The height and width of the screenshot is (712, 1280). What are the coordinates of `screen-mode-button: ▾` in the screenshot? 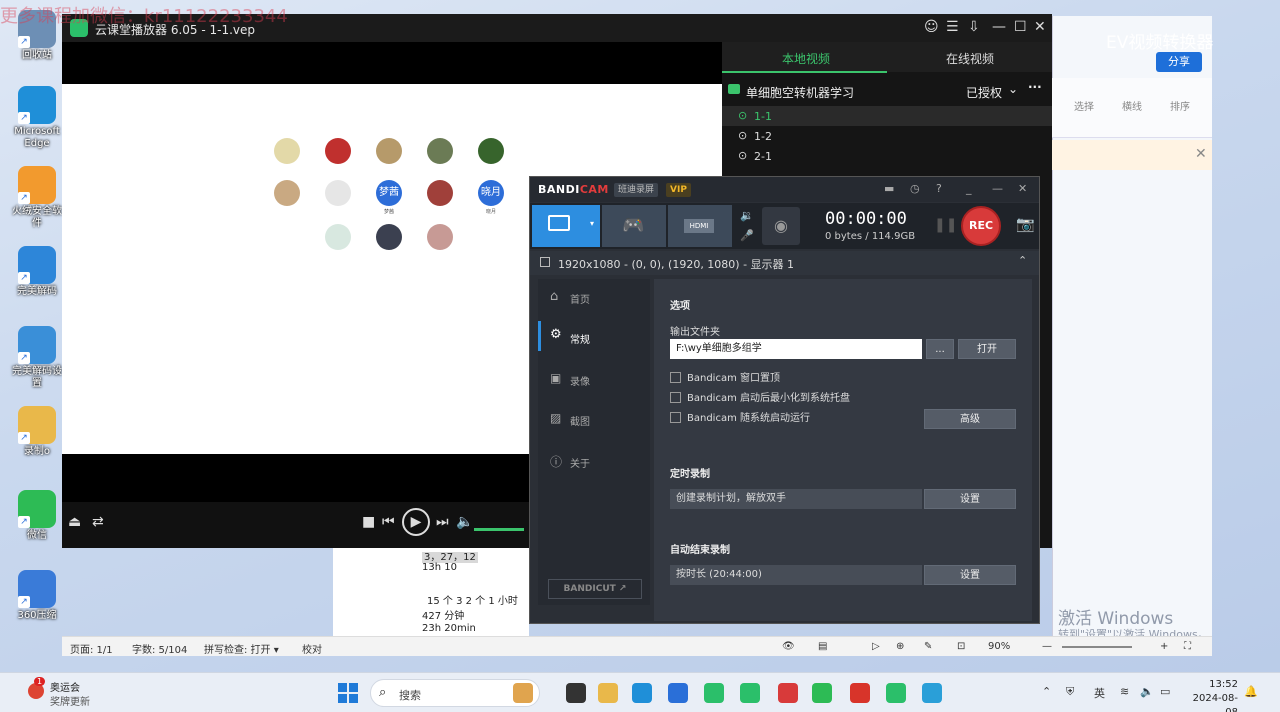 It's located at (566, 226).